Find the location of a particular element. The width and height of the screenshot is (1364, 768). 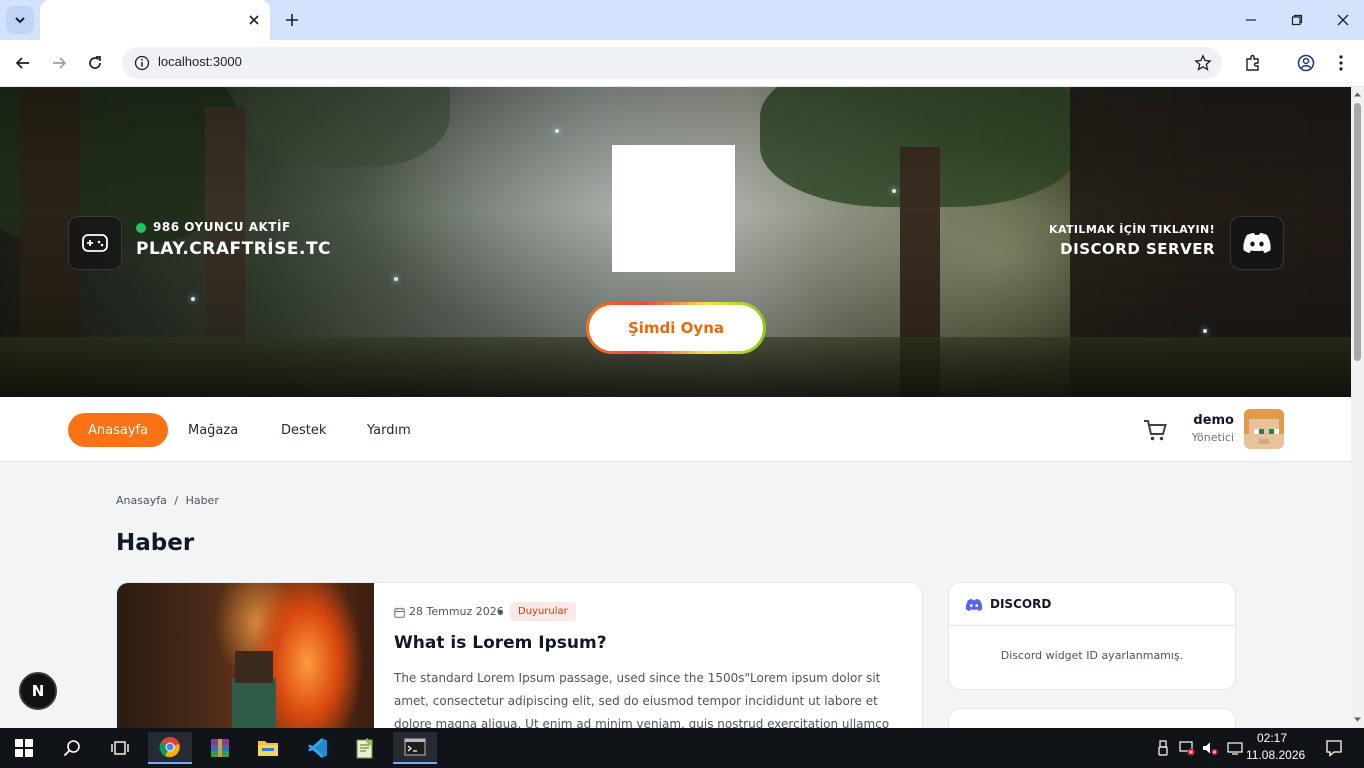

restore-button is located at coordinates (1297, 20).